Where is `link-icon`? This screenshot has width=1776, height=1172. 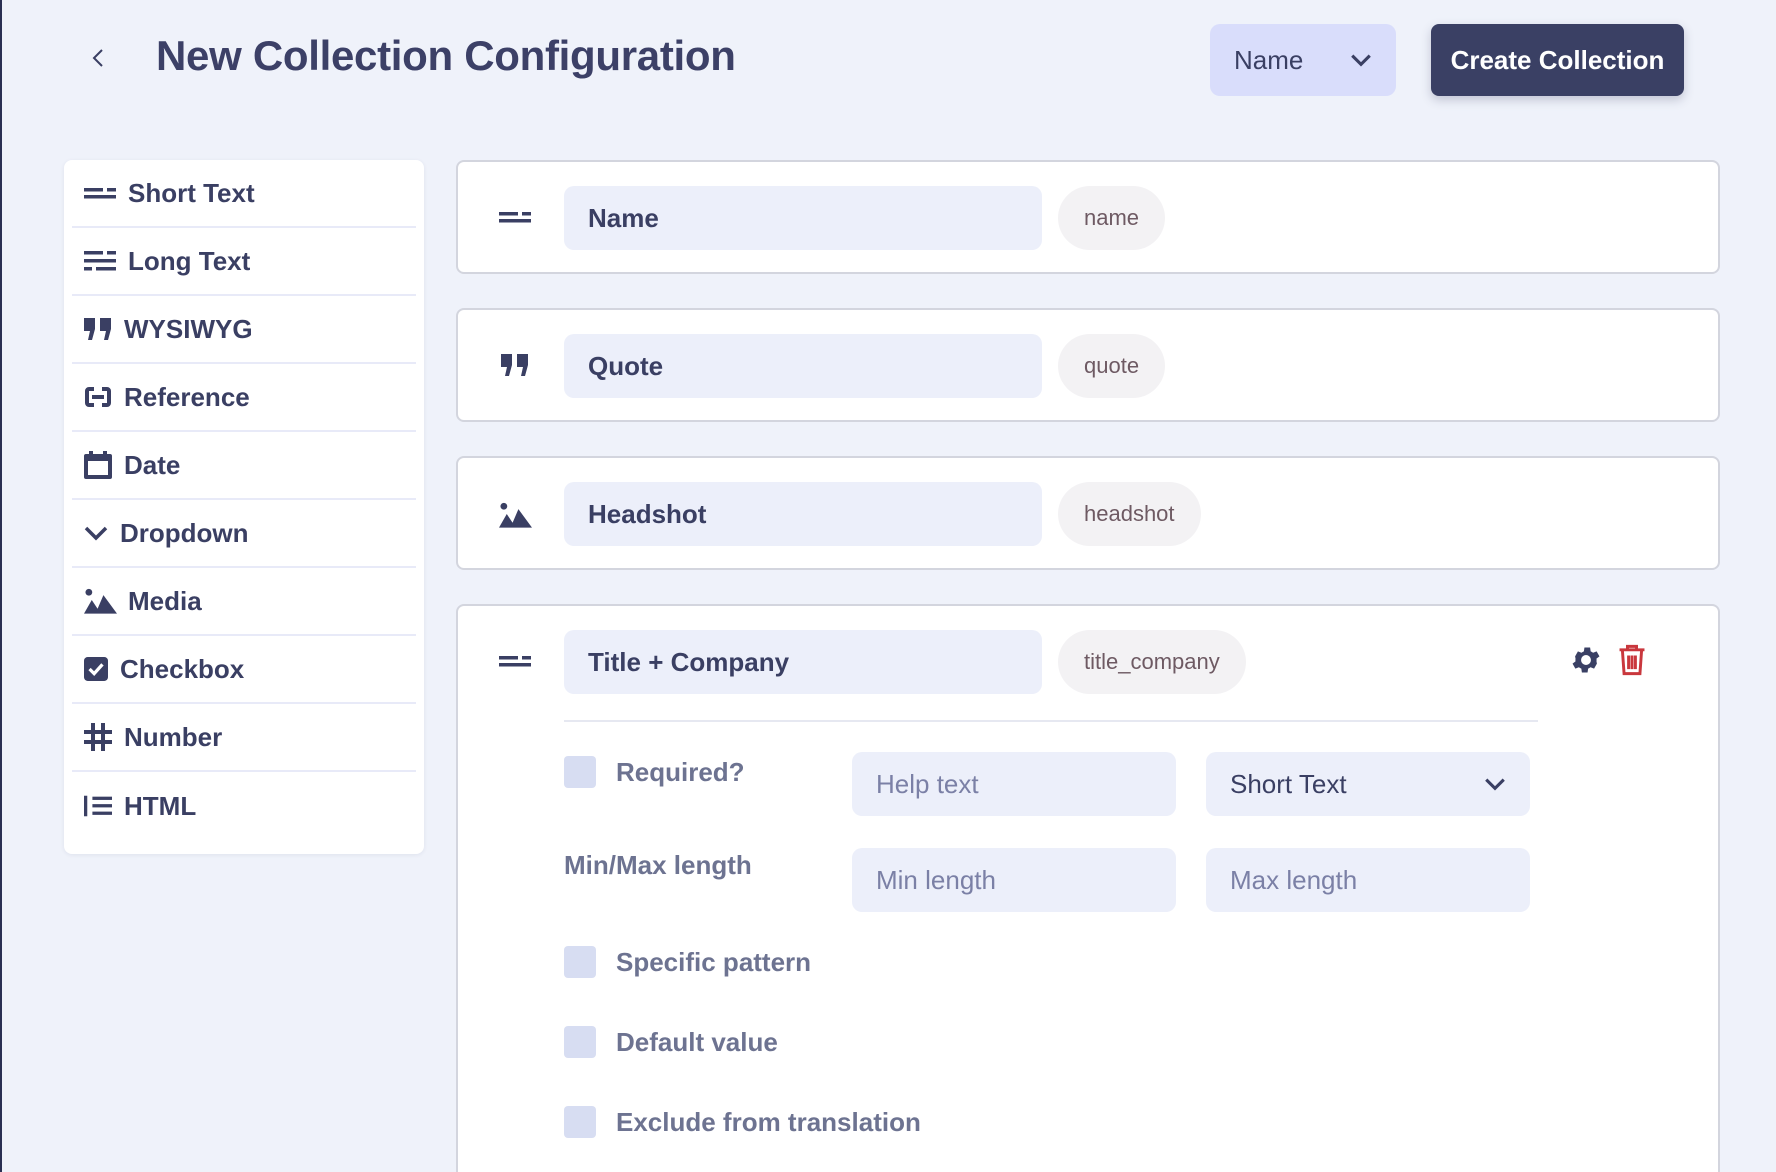 link-icon is located at coordinates (99, 397).